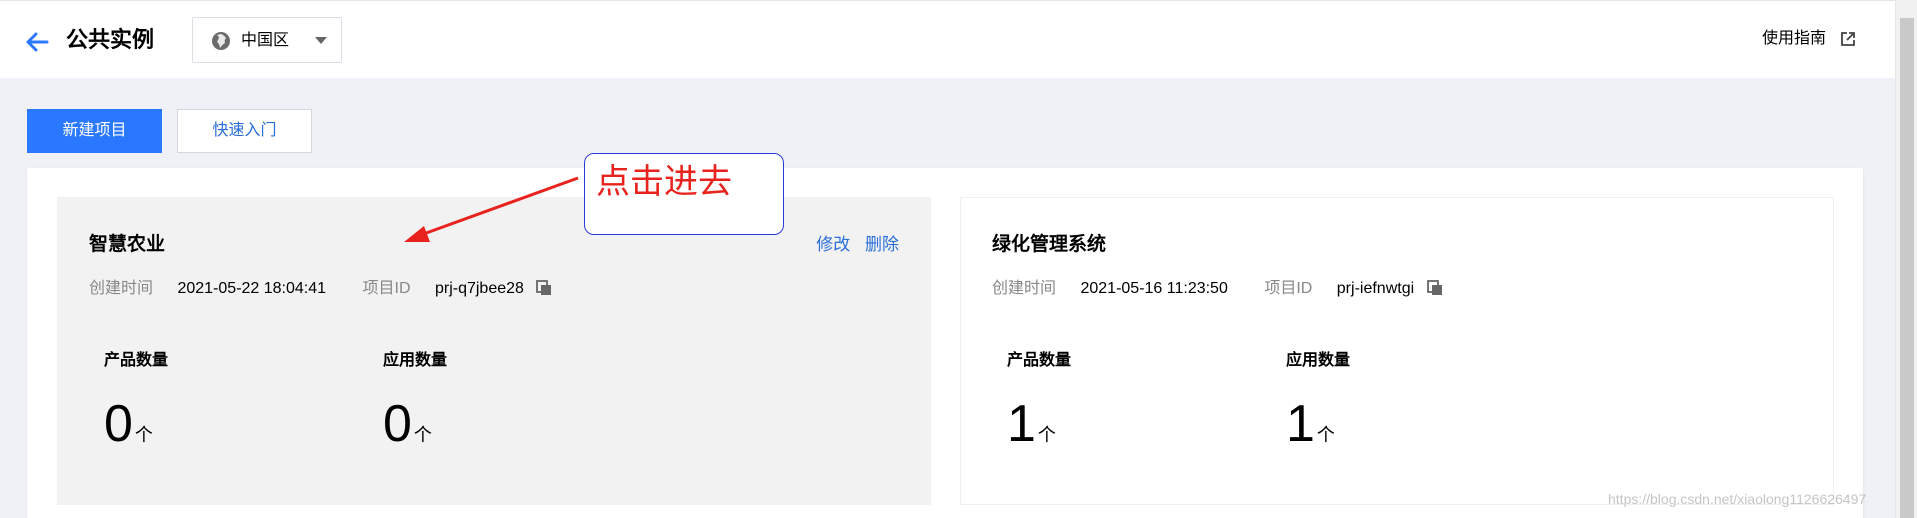  I want to click on region-label: 中国区, so click(265, 40).